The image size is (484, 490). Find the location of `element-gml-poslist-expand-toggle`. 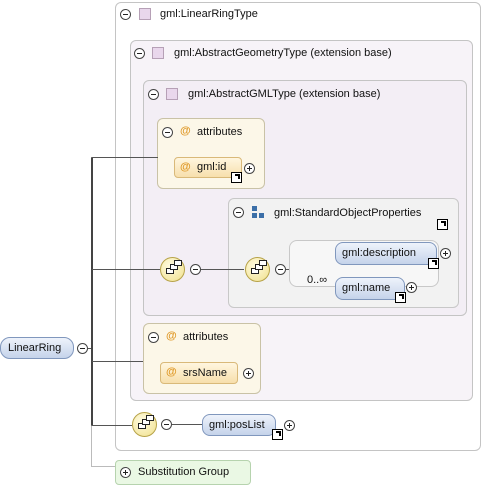

element-gml-poslist-expand-toggle is located at coordinates (289, 425).